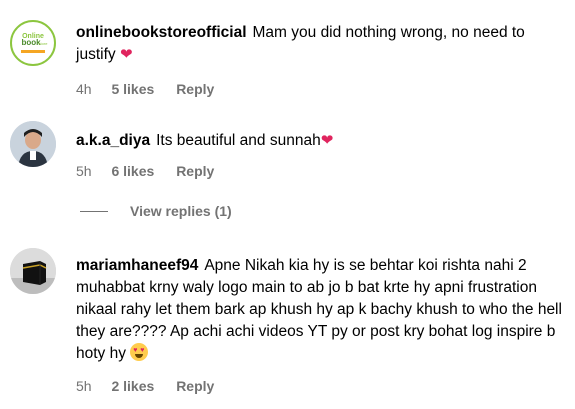 This screenshot has height=409, width=575. I want to click on comment-username: onlinebookstoreofficial, so click(161, 32).